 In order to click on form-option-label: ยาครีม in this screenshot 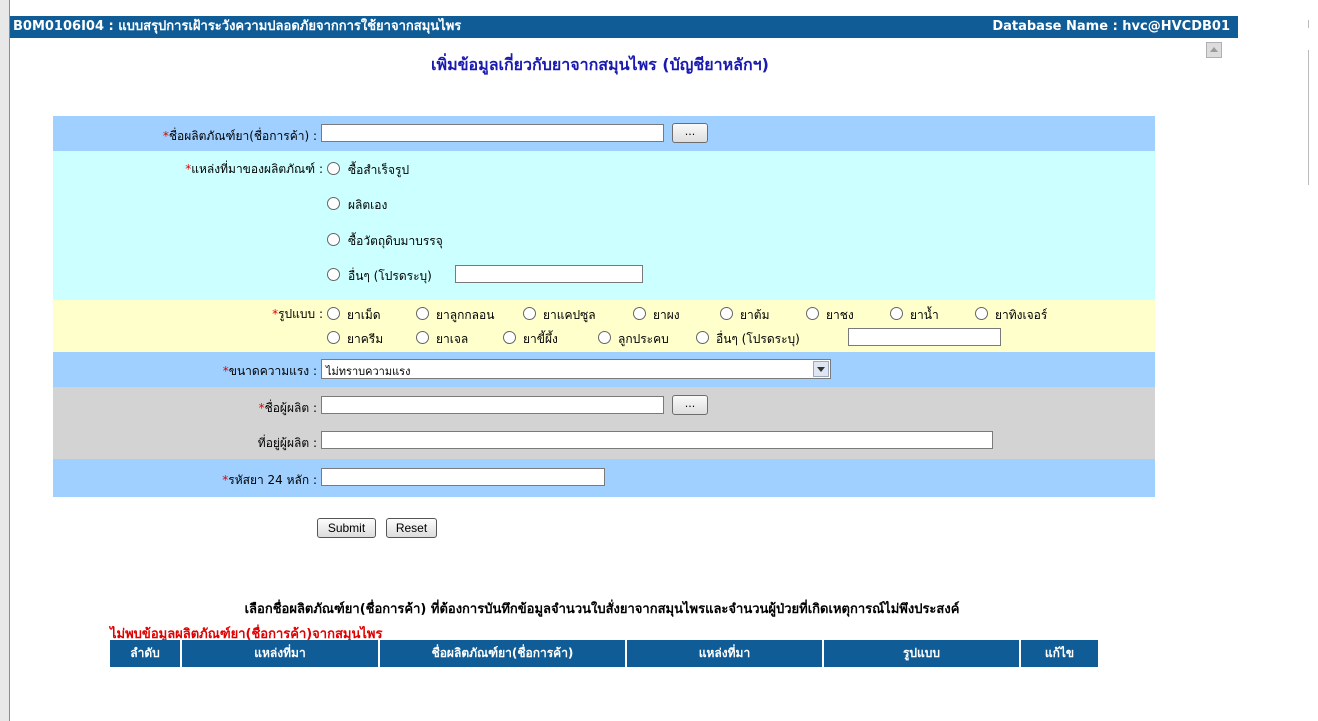, I will do `click(365, 339)`.